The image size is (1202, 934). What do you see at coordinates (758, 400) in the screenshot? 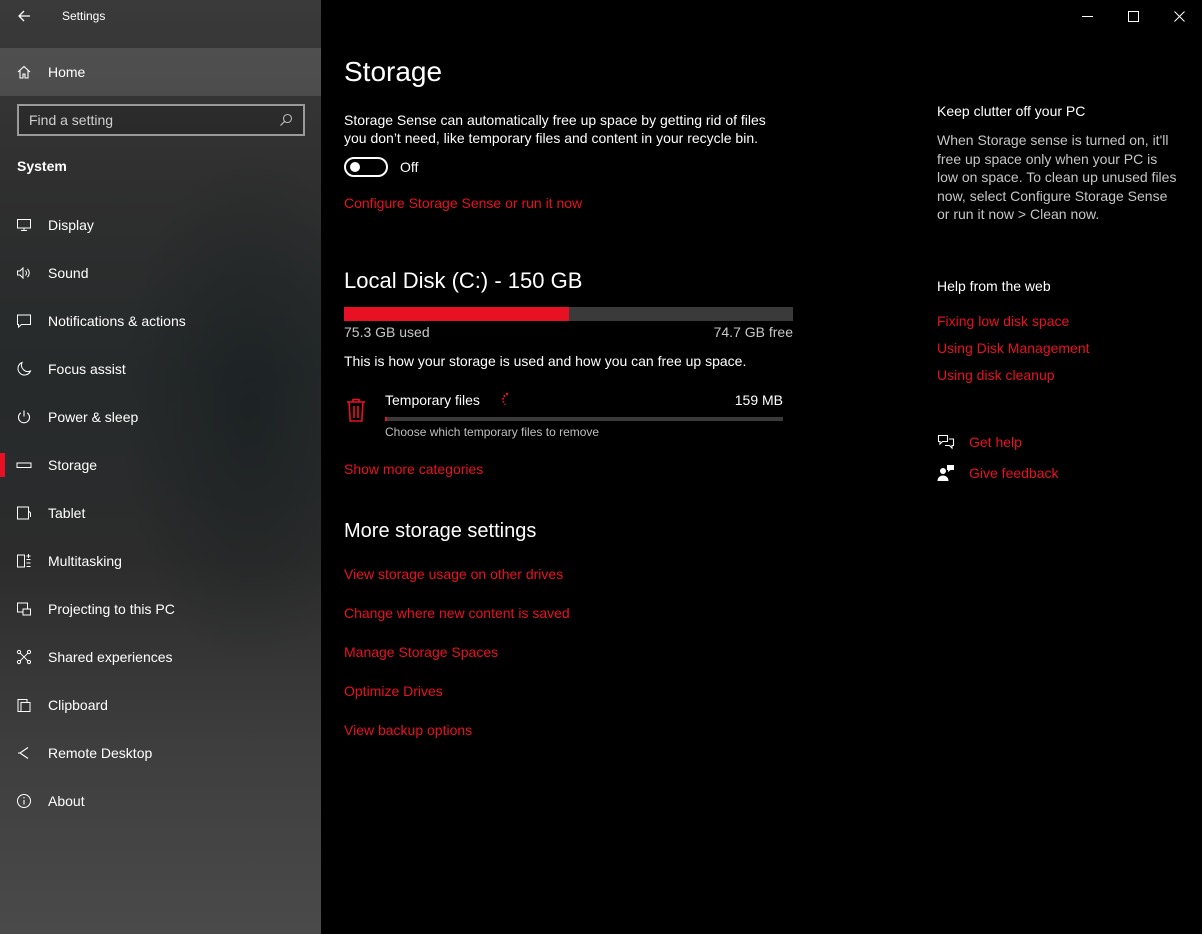
I see `temporary-files-size: 159 MB` at bounding box center [758, 400].